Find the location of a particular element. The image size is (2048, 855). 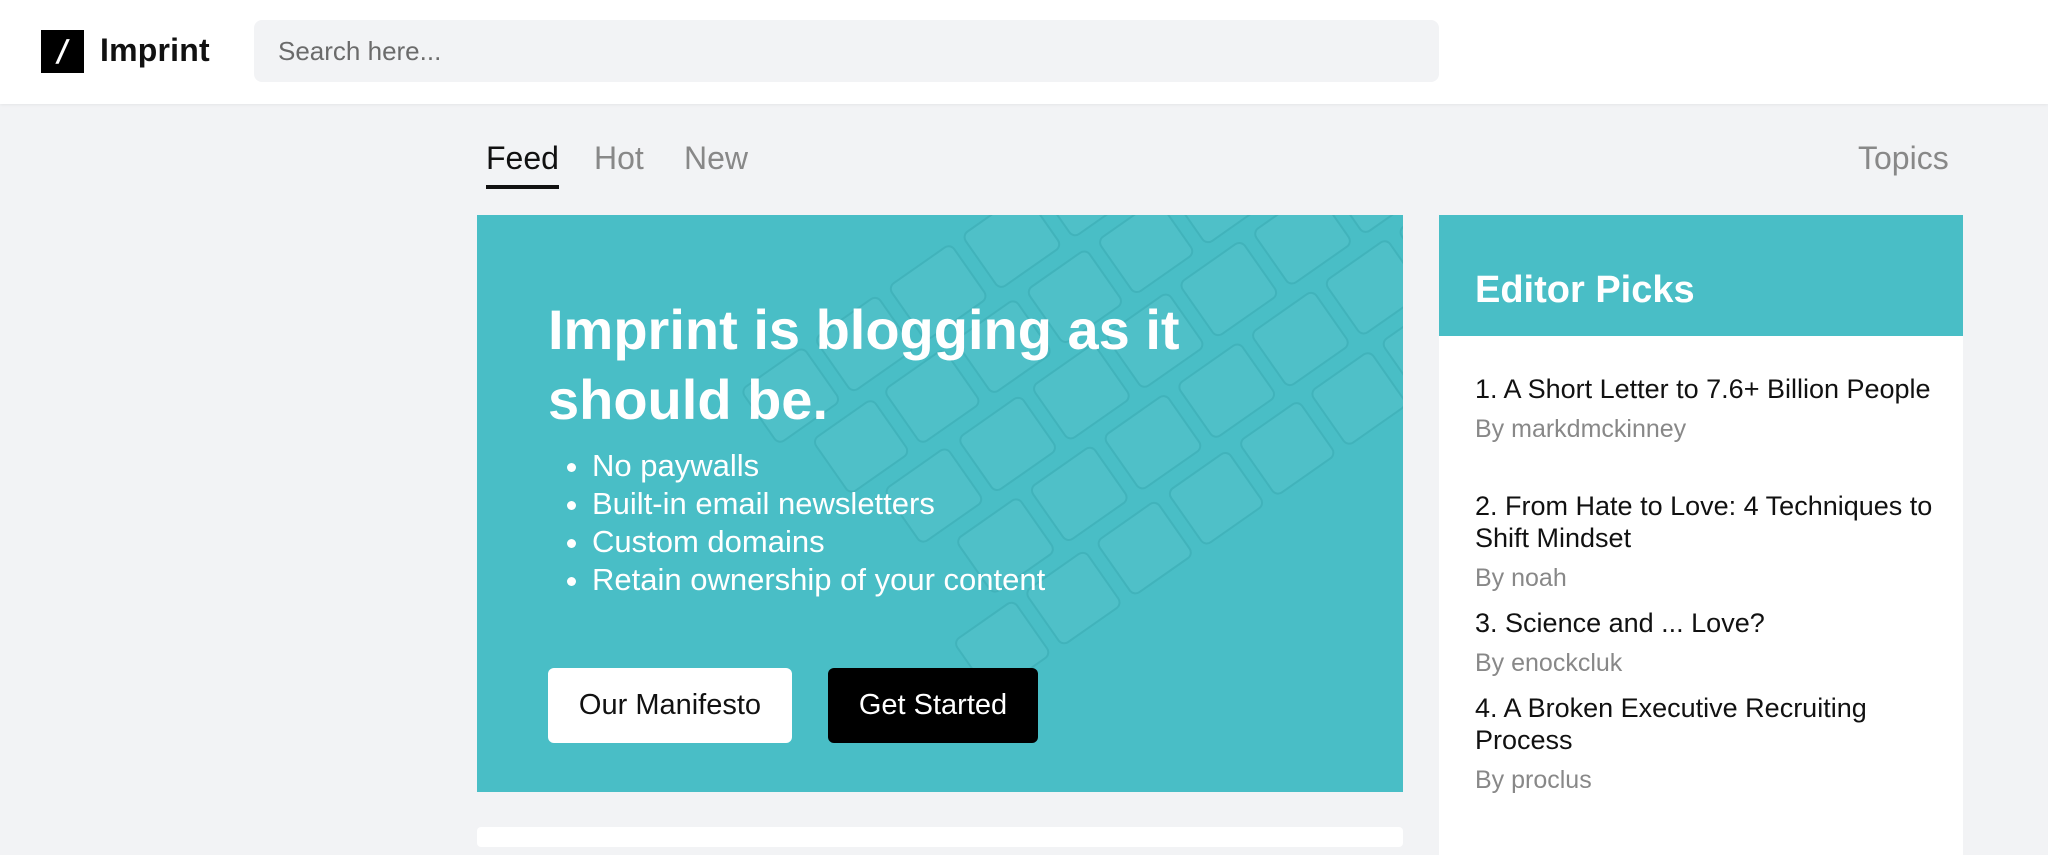

pick-title: 1. A Short Letter to 7.6+ Billion People is located at coordinates (1705, 389).